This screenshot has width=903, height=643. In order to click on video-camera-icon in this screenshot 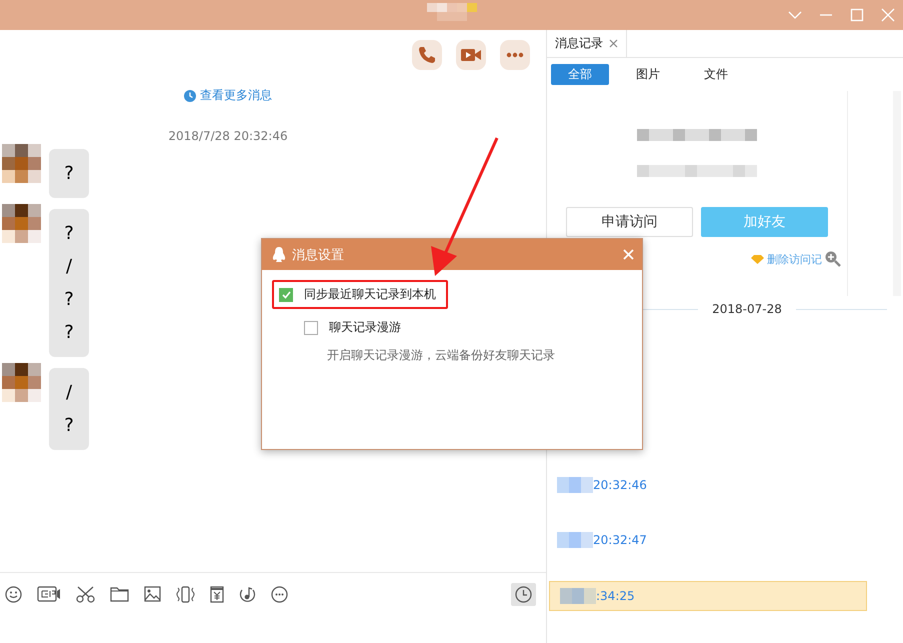, I will do `click(471, 55)`.